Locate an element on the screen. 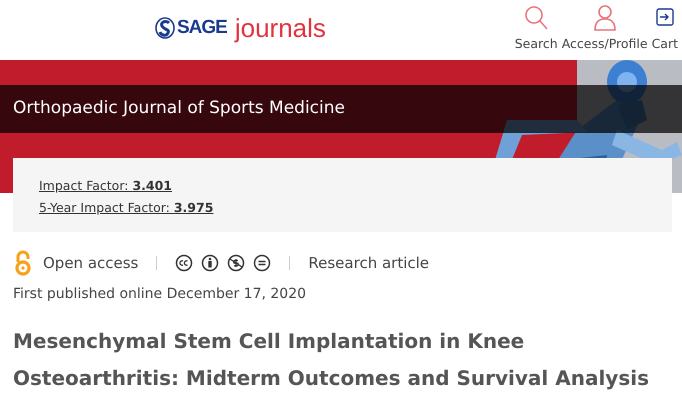 The width and height of the screenshot is (682, 405). article-type: Research article is located at coordinates (369, 263).